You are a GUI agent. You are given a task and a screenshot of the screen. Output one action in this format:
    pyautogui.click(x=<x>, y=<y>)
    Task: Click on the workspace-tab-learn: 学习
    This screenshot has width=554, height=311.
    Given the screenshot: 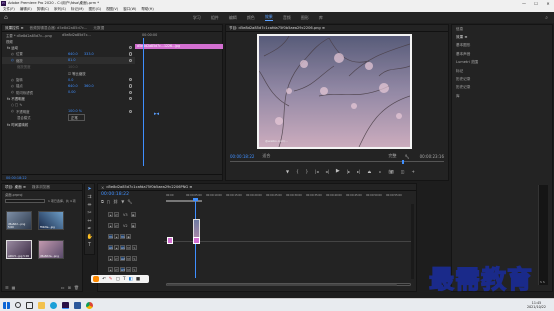 What is the action you would take?
    pyautogui.click(x=197, y=18)
    